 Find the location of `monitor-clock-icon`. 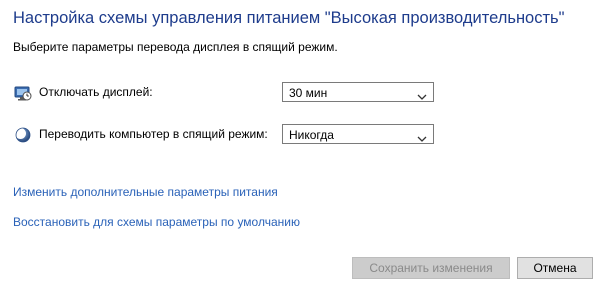

monitor-clock-icon is located at coordinates (23, 93).